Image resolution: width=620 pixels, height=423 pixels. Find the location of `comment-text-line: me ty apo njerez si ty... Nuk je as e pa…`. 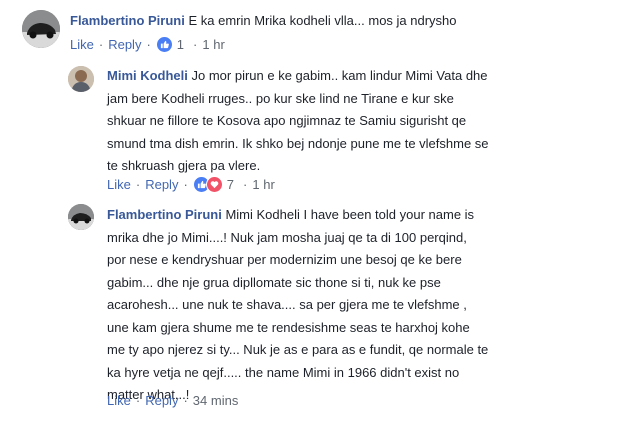

comment-text-line: me ty apo njerez si ty... Nuk je as e pa… is located at coordinates (298, 349).